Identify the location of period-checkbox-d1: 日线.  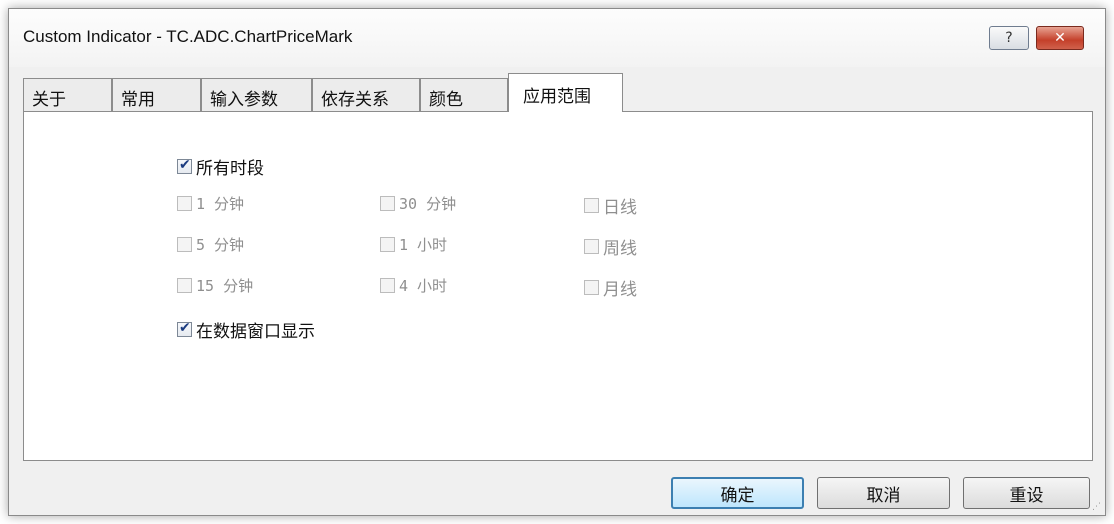
(610, 205).